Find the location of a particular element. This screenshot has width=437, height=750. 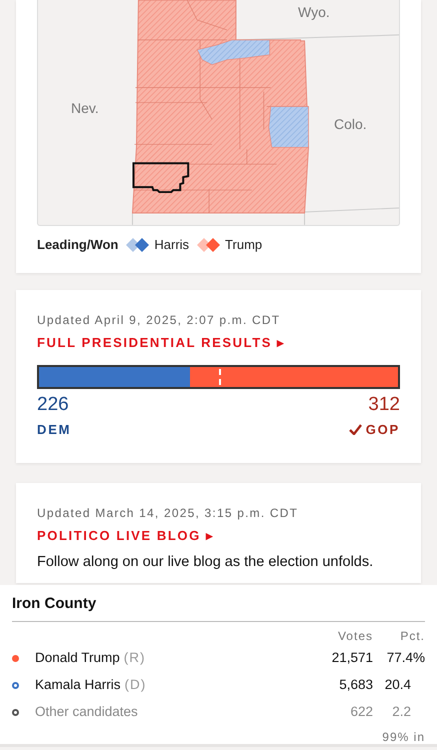

vote-percent: 2.2 is located at coordinates (401, 711).